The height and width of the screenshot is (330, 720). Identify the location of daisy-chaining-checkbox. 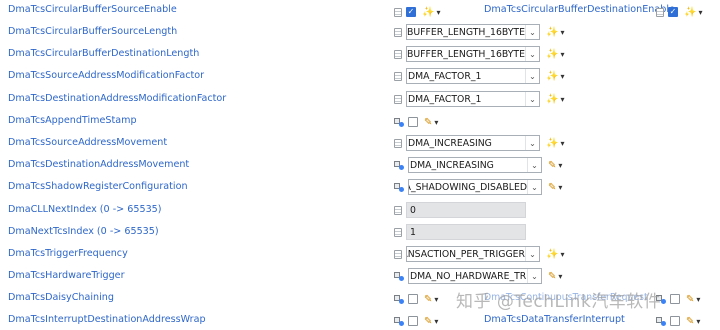
(413, 299).